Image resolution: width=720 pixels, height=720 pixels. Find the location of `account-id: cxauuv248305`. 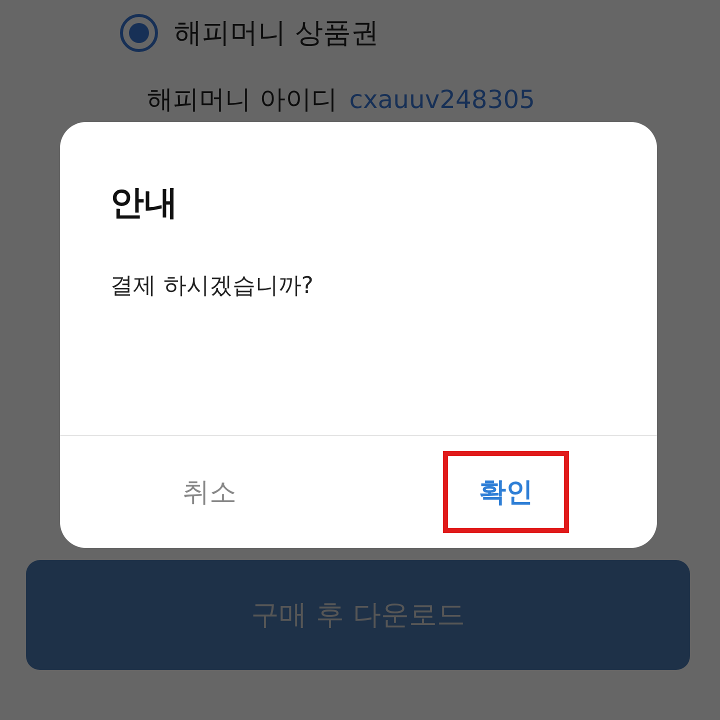

account-id: cxauuv248305 is located at coordinates (442, 99).